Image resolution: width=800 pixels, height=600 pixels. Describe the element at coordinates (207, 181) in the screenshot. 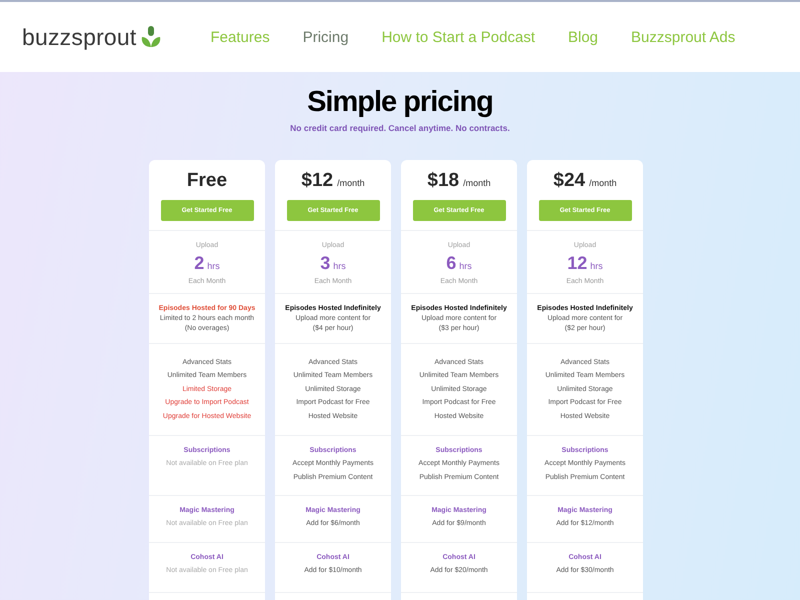

I see `plan-price: Free` at that location.